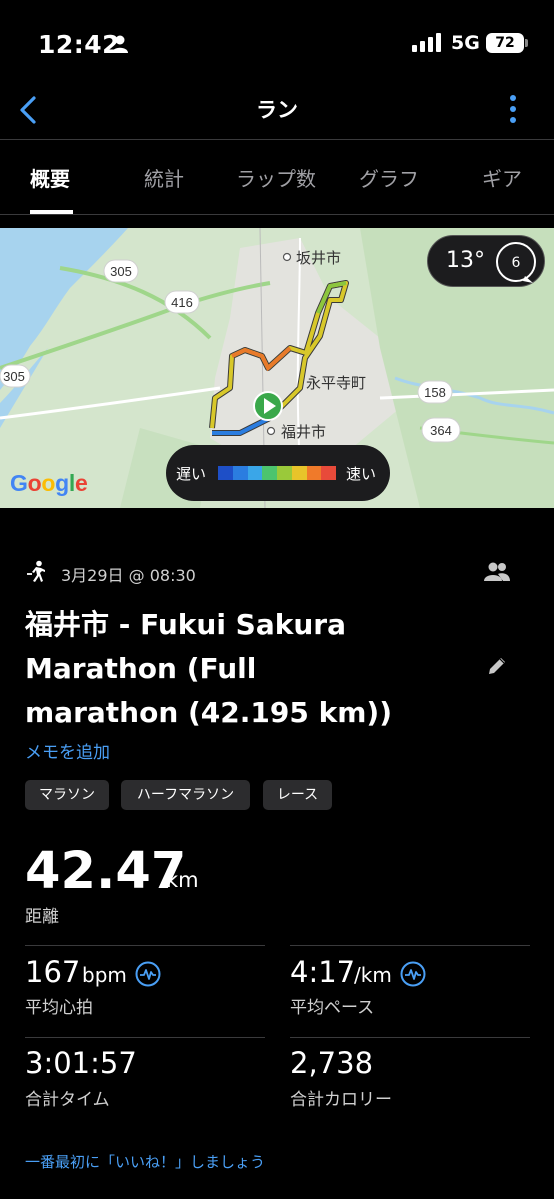  What do you see at coordinates (318, 258) in the screenshot?
I see `place-label-sakai: 坂井市` at bounding box center [318, 258].